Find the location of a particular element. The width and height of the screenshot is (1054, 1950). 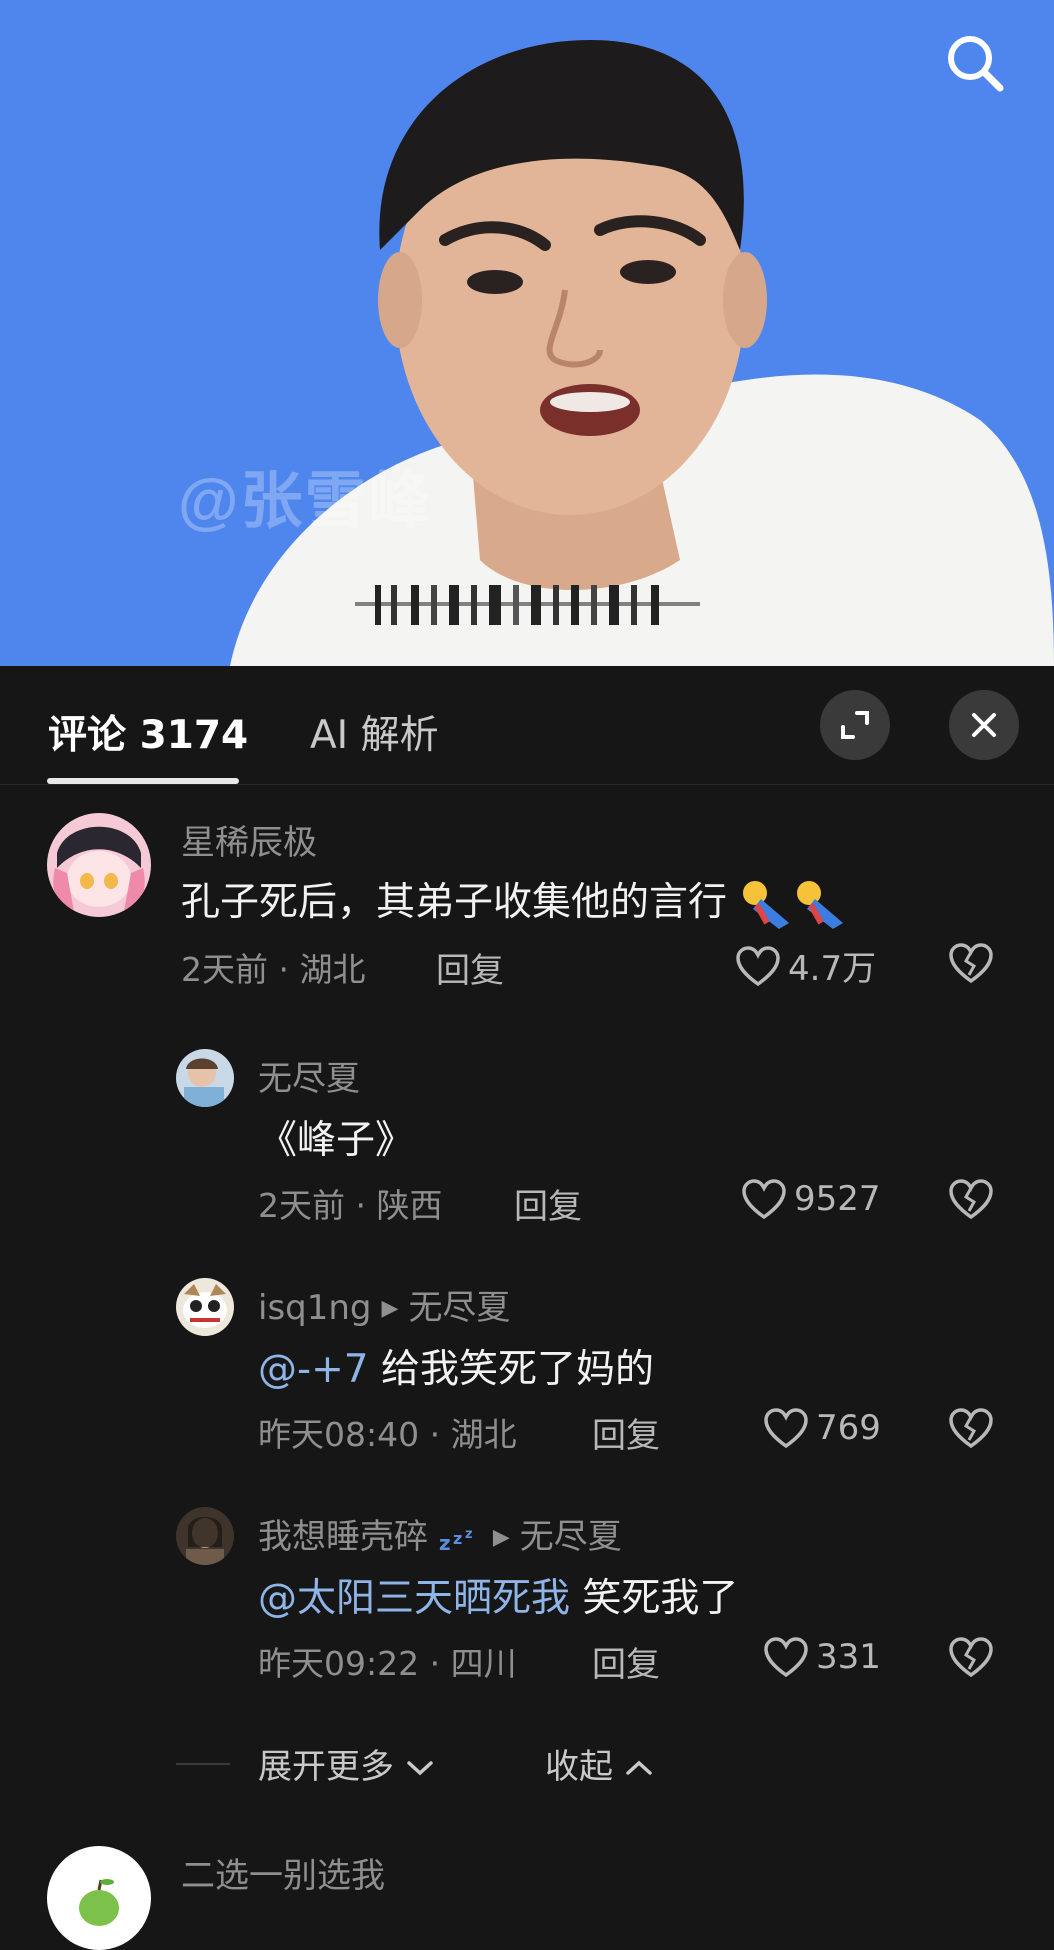

search-button is located at coordinates (976, 64).